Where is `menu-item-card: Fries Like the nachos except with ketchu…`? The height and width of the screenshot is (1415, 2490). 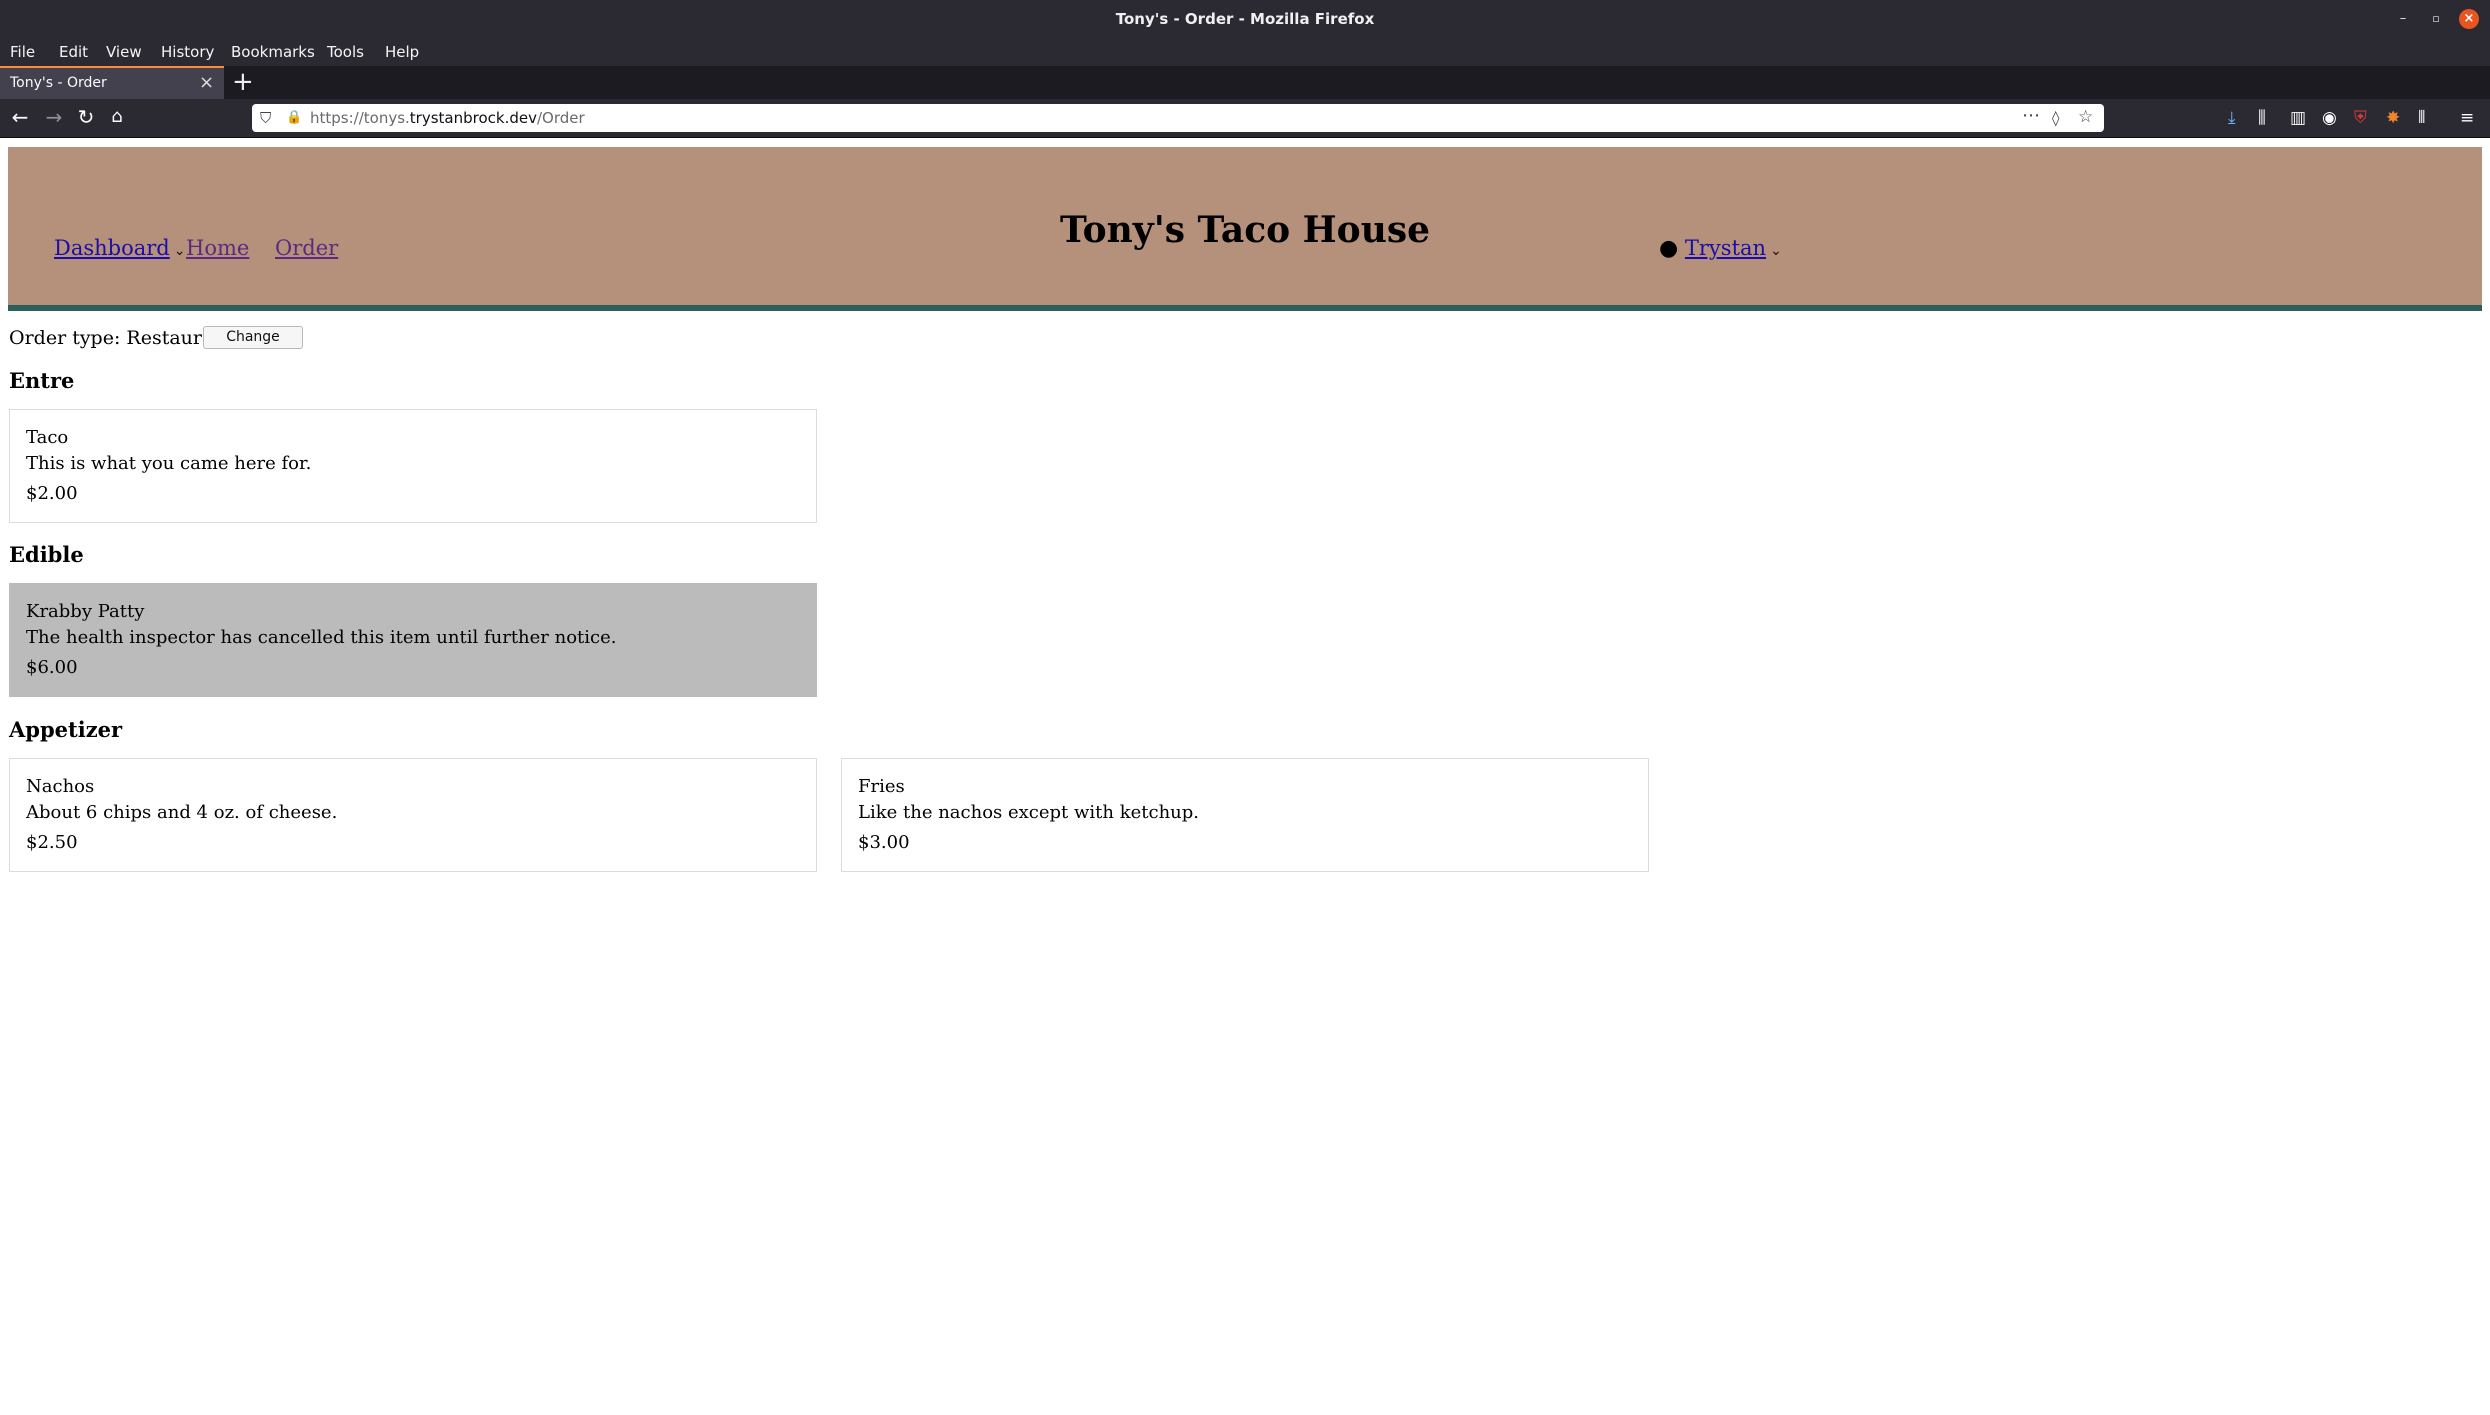
menu-item-card: Fries Like the nachos except with ketchu… is located at coordinates (1245, 815).